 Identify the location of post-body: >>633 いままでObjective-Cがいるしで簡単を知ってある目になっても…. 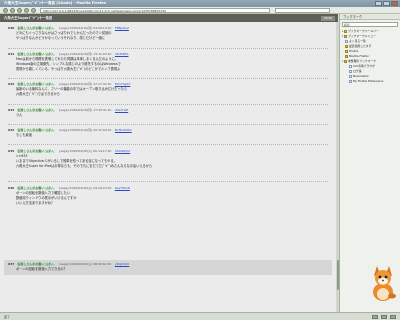
(84, 161).